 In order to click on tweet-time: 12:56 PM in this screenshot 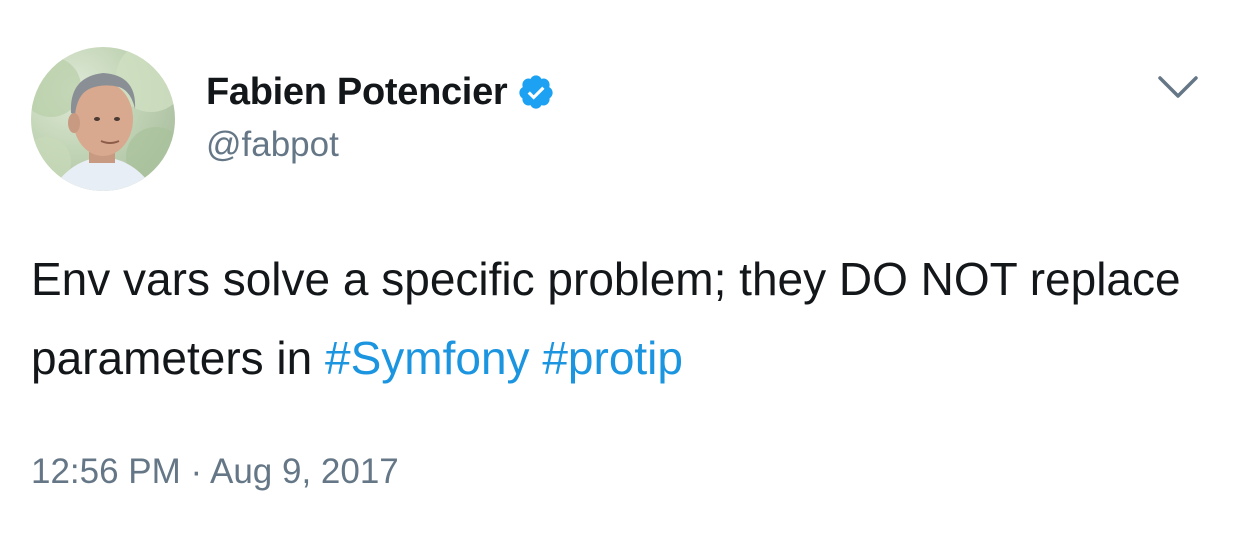, I will do `click(106, 471)`.